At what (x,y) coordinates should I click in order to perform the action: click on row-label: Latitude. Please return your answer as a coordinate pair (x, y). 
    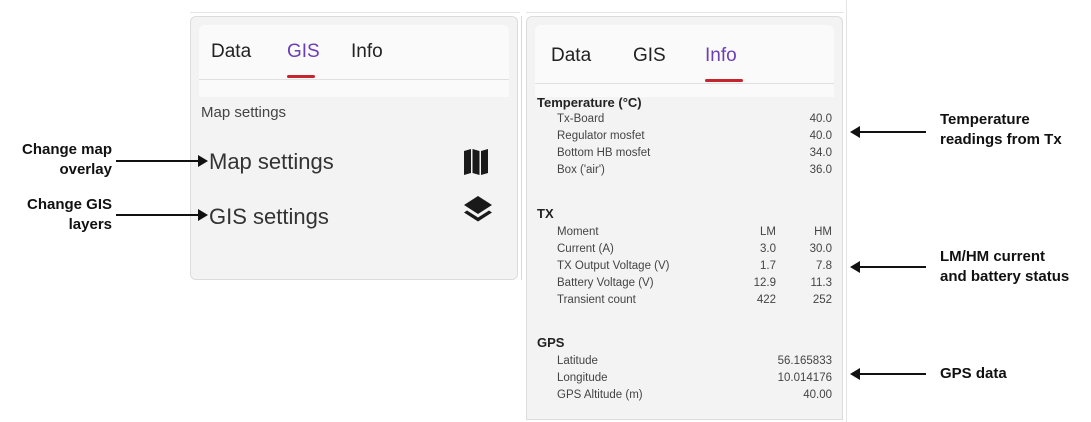
    Looking at the image, I should click on (577, 361).